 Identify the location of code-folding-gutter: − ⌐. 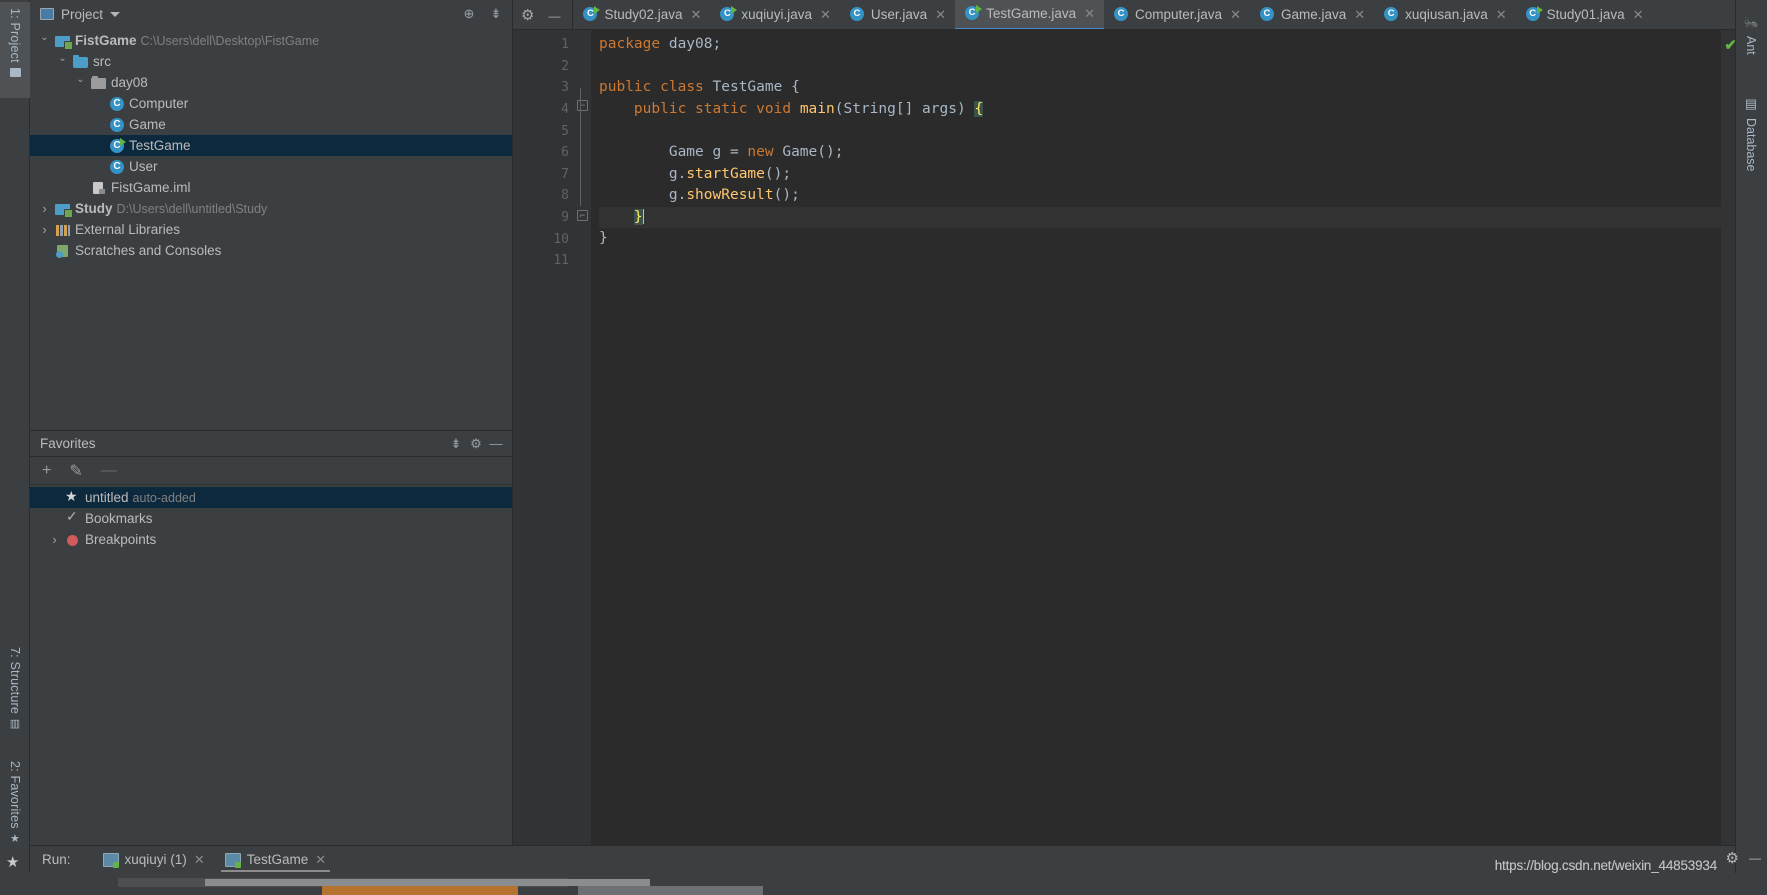
(583, 437).